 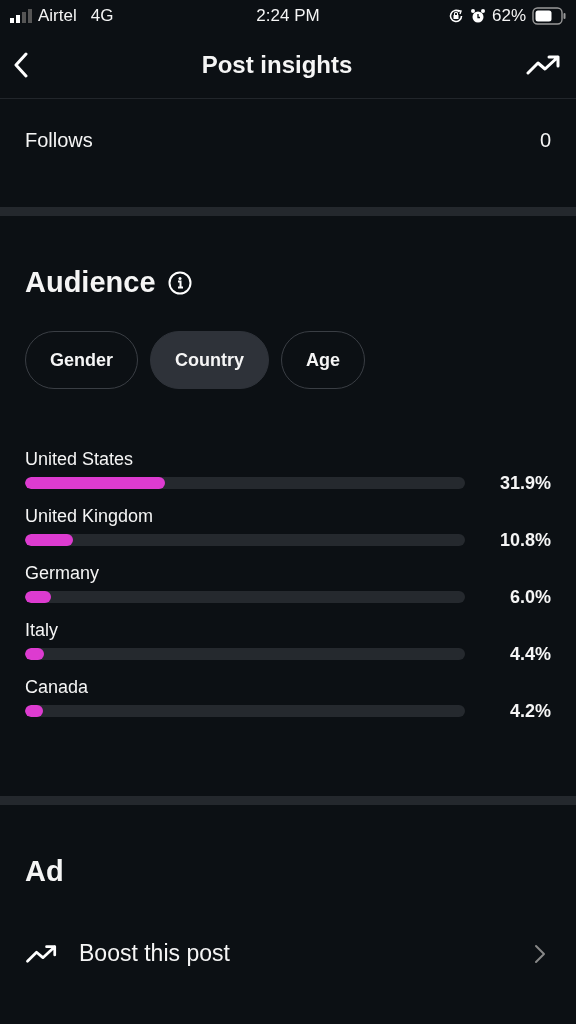 What do you see at coordinates (45, 871) in the screenshot?
I see `section-heading: Ad` at bounding box center [45, 871].